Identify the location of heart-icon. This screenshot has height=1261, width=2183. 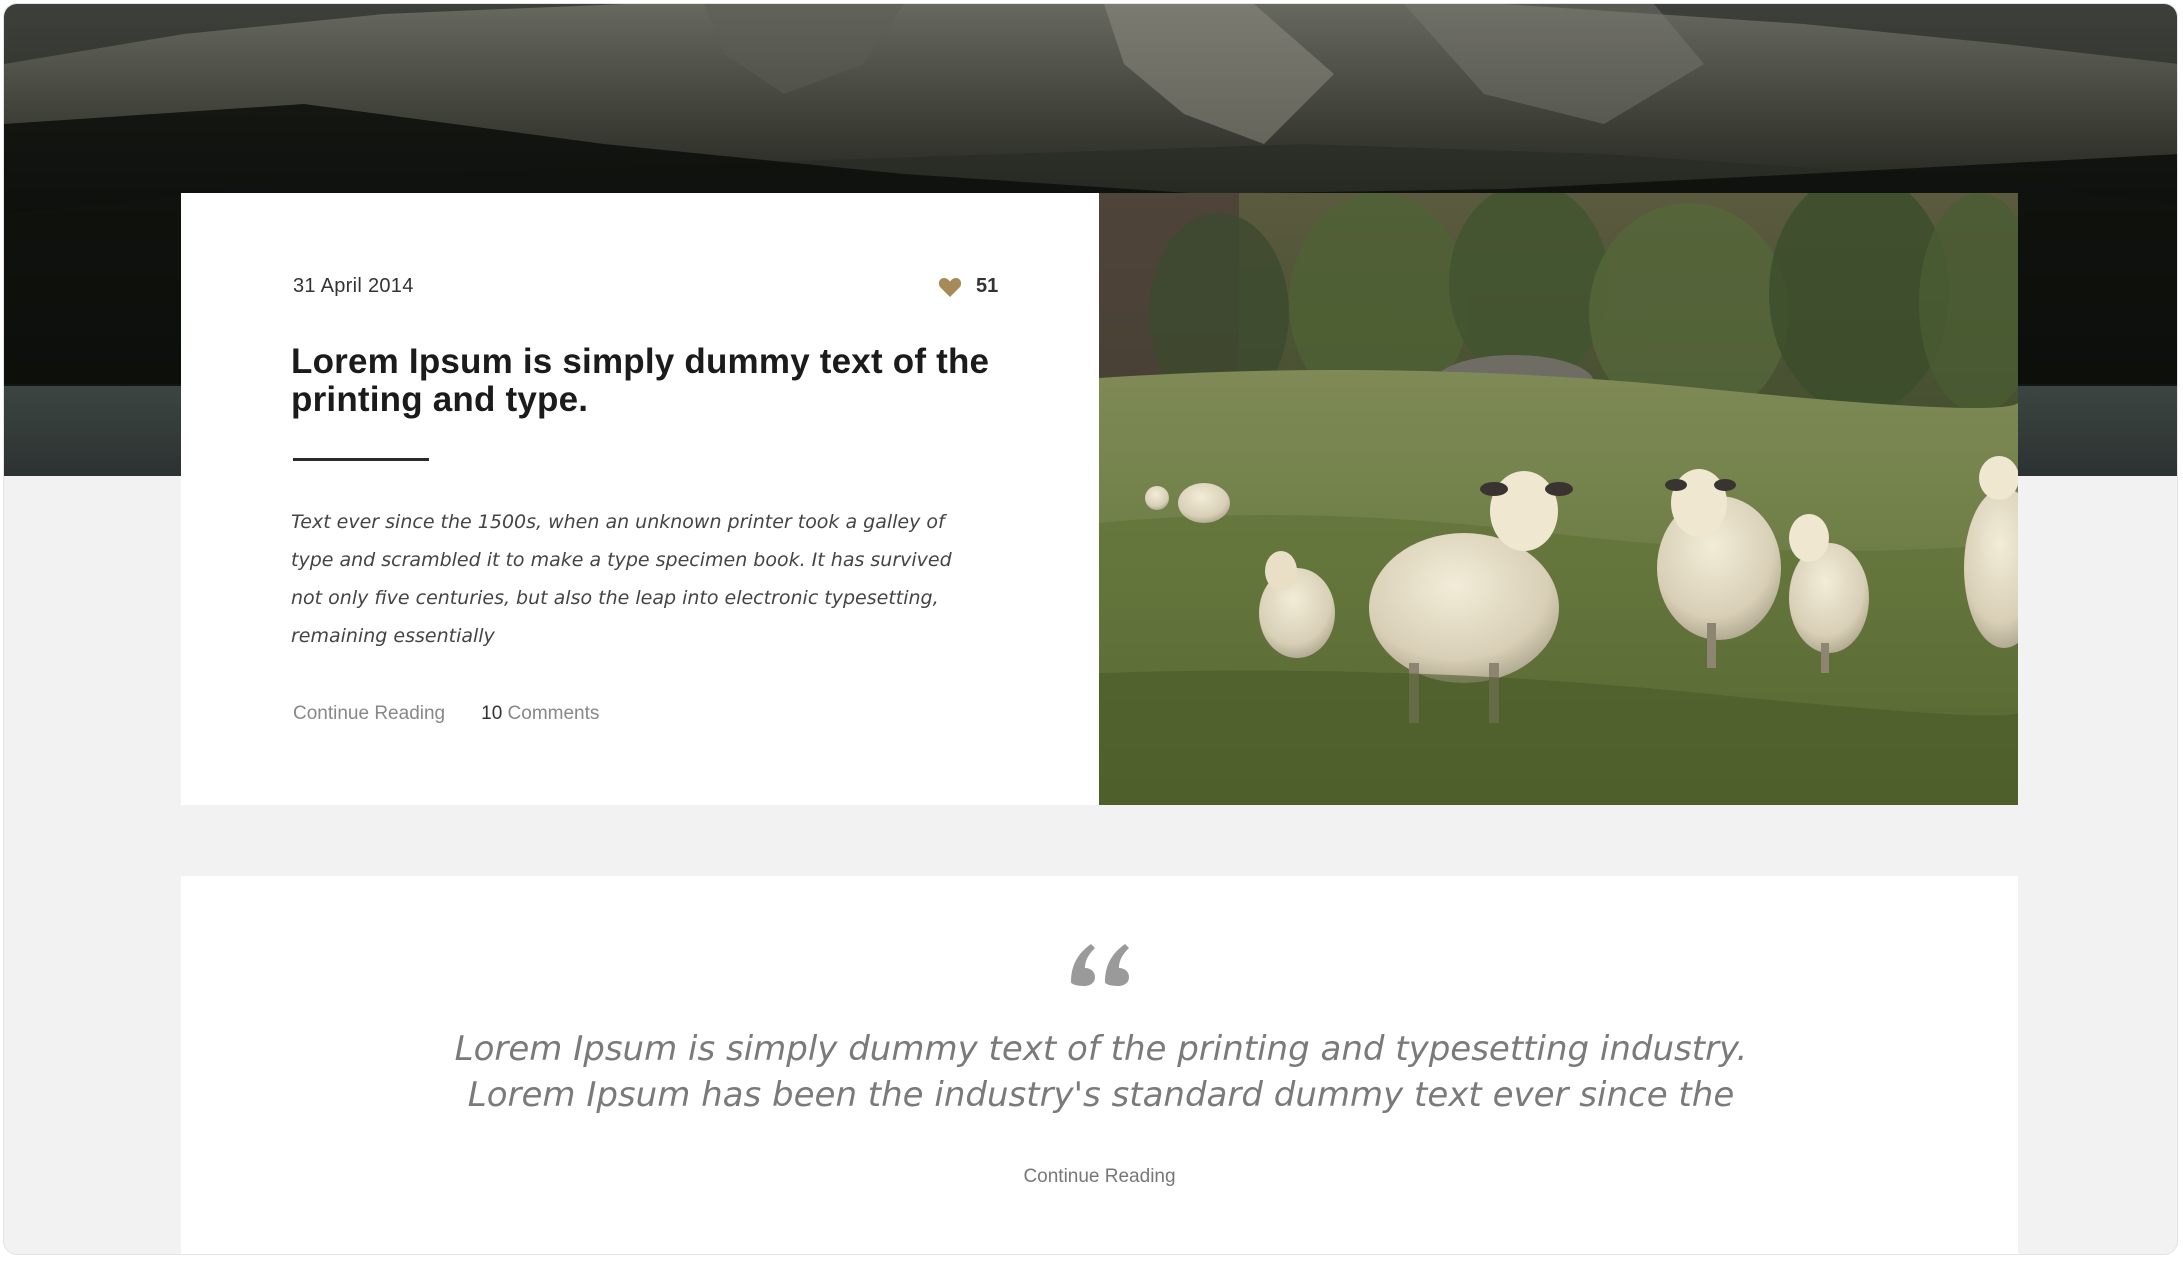
(950, 287).